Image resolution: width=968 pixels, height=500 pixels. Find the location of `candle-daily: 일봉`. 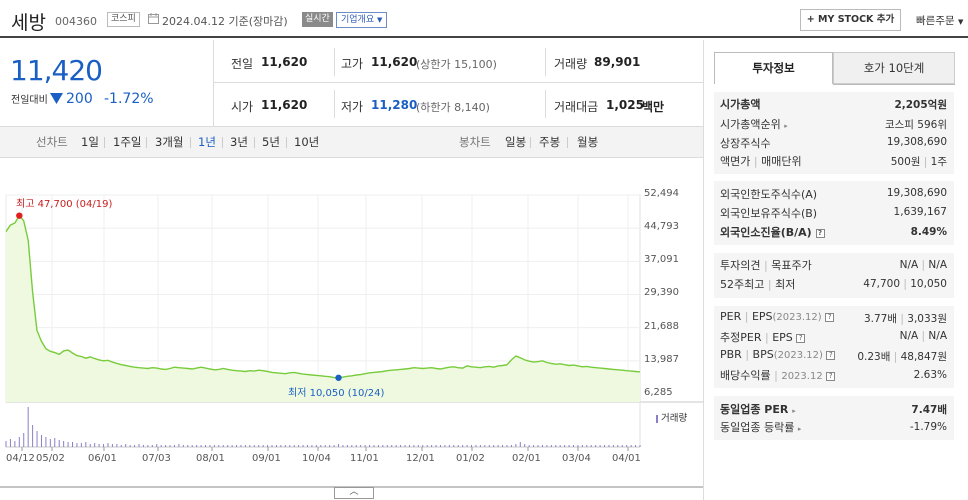

candle-daily: 일봉 is located at coordinates (515, 142).